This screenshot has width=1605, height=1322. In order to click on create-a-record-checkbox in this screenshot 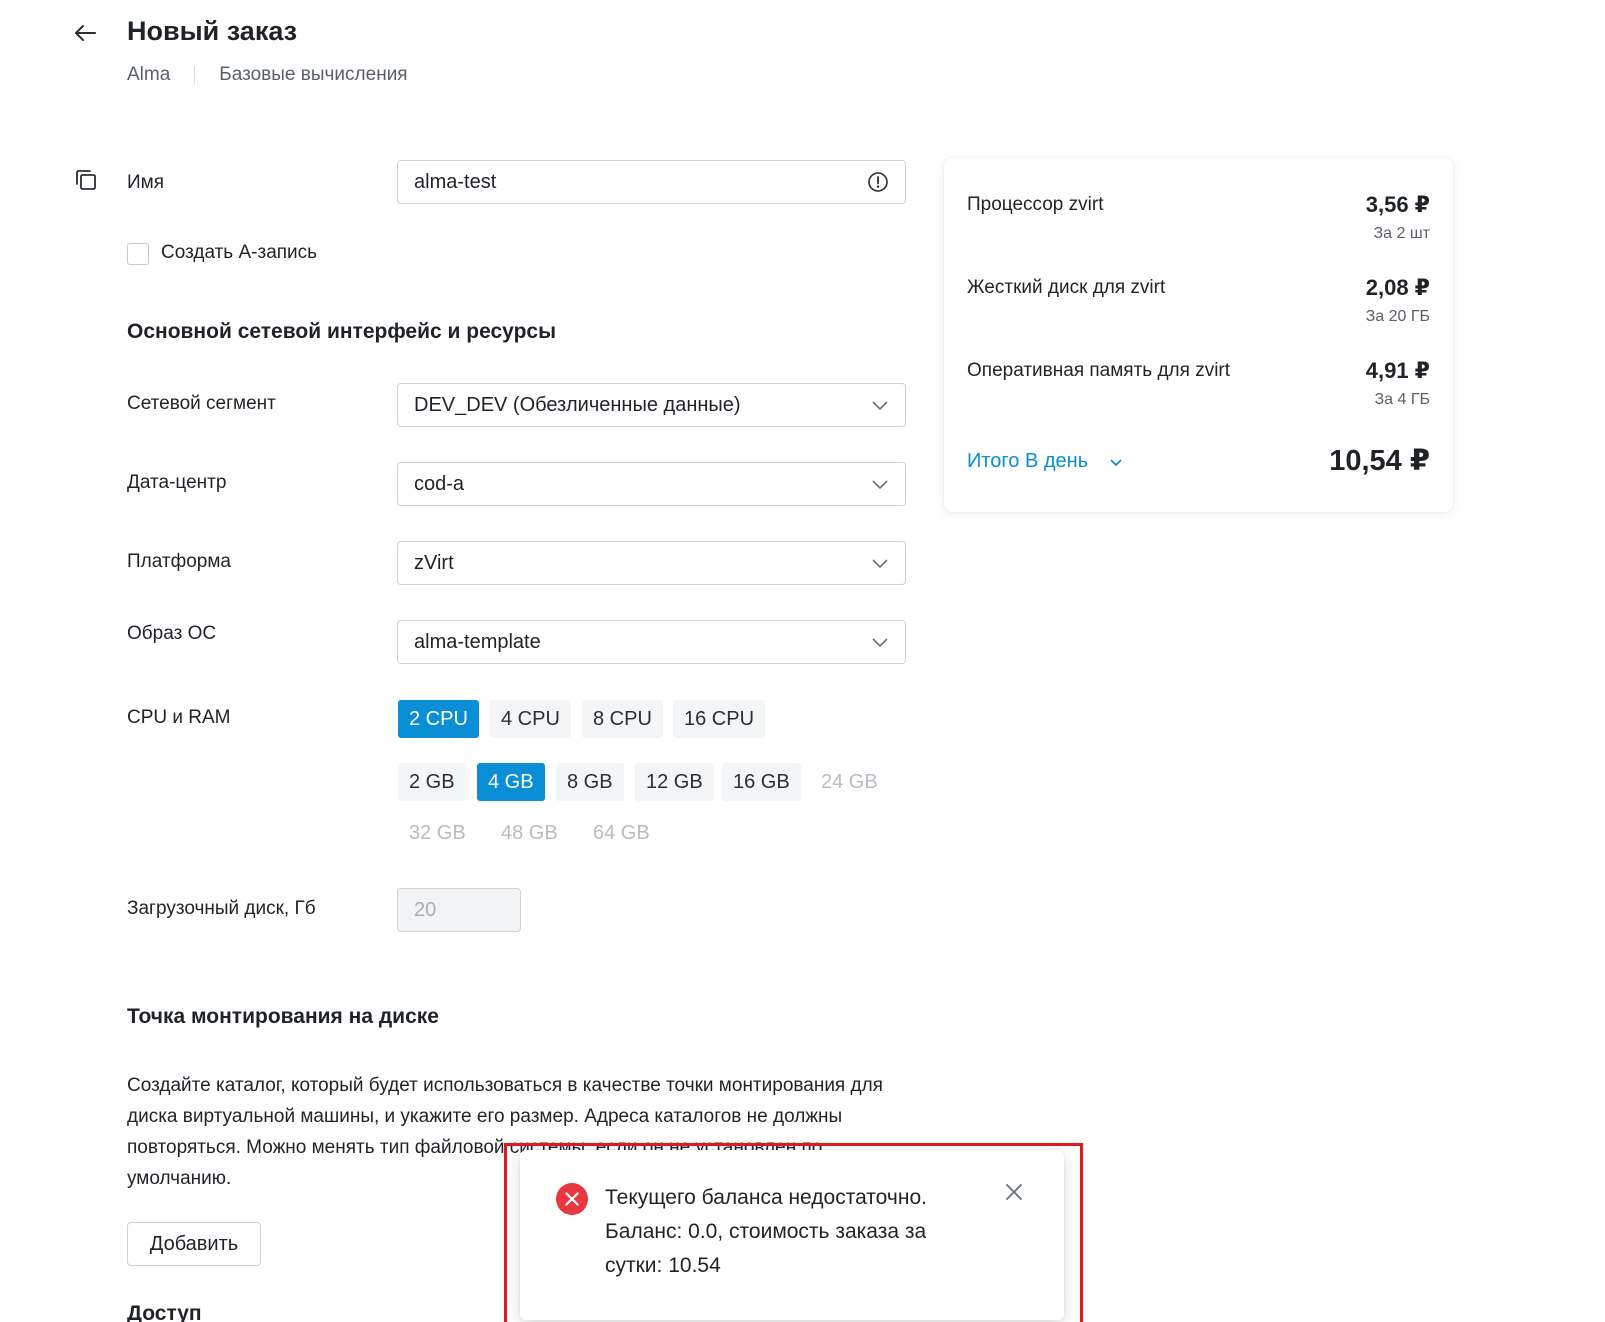, I will do `click(138, 254)`.